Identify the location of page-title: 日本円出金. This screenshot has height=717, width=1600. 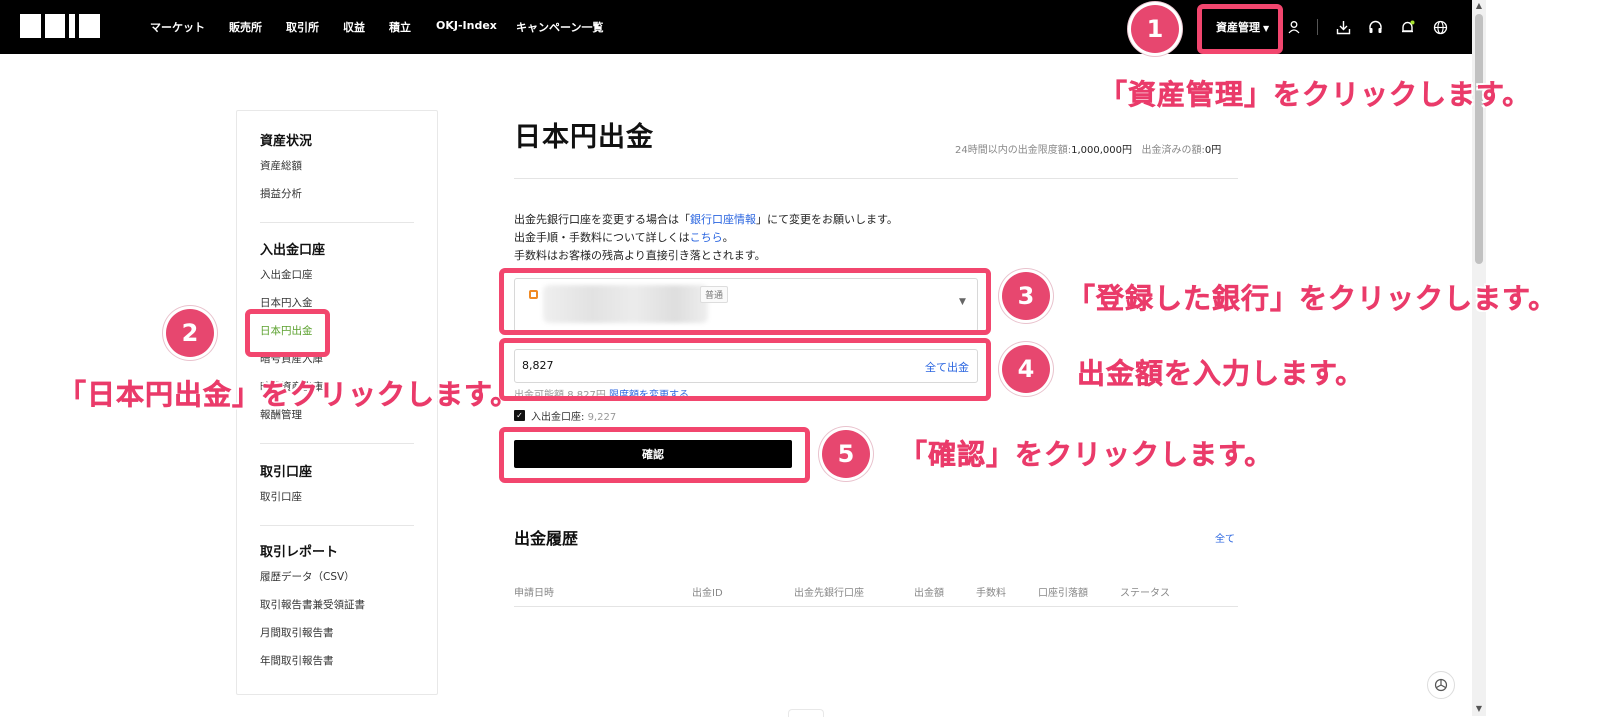
(584, 137).